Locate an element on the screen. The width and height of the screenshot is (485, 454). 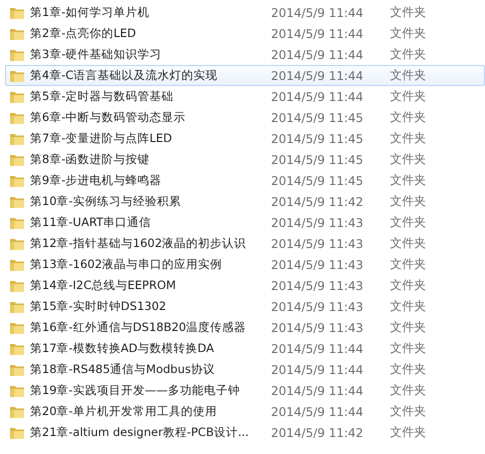
file-row: 第19章-实践项目开发——多功能电子钟 2014/5/9 11:44 文件夹 is located at coordinates (245, 390).